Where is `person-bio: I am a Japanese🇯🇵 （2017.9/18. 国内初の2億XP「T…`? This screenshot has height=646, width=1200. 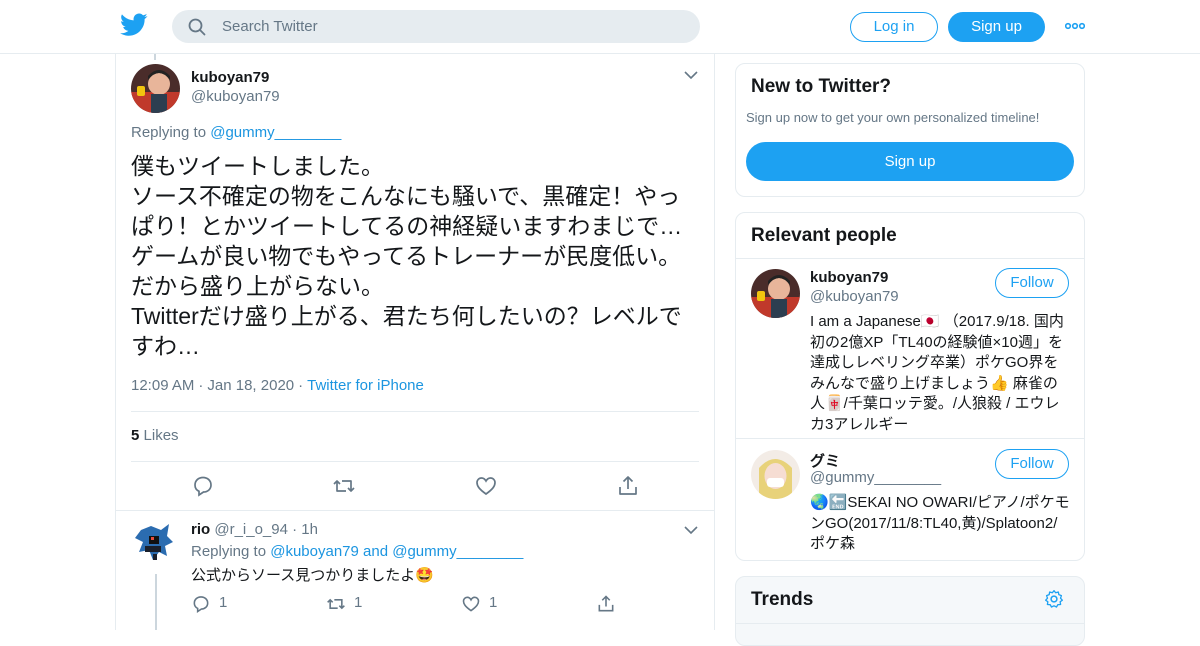 person-bio: I am a Japanese🇯🇵 （2017.9/18. 国内初の2億XP「T… is located at coordinates (937, 373).